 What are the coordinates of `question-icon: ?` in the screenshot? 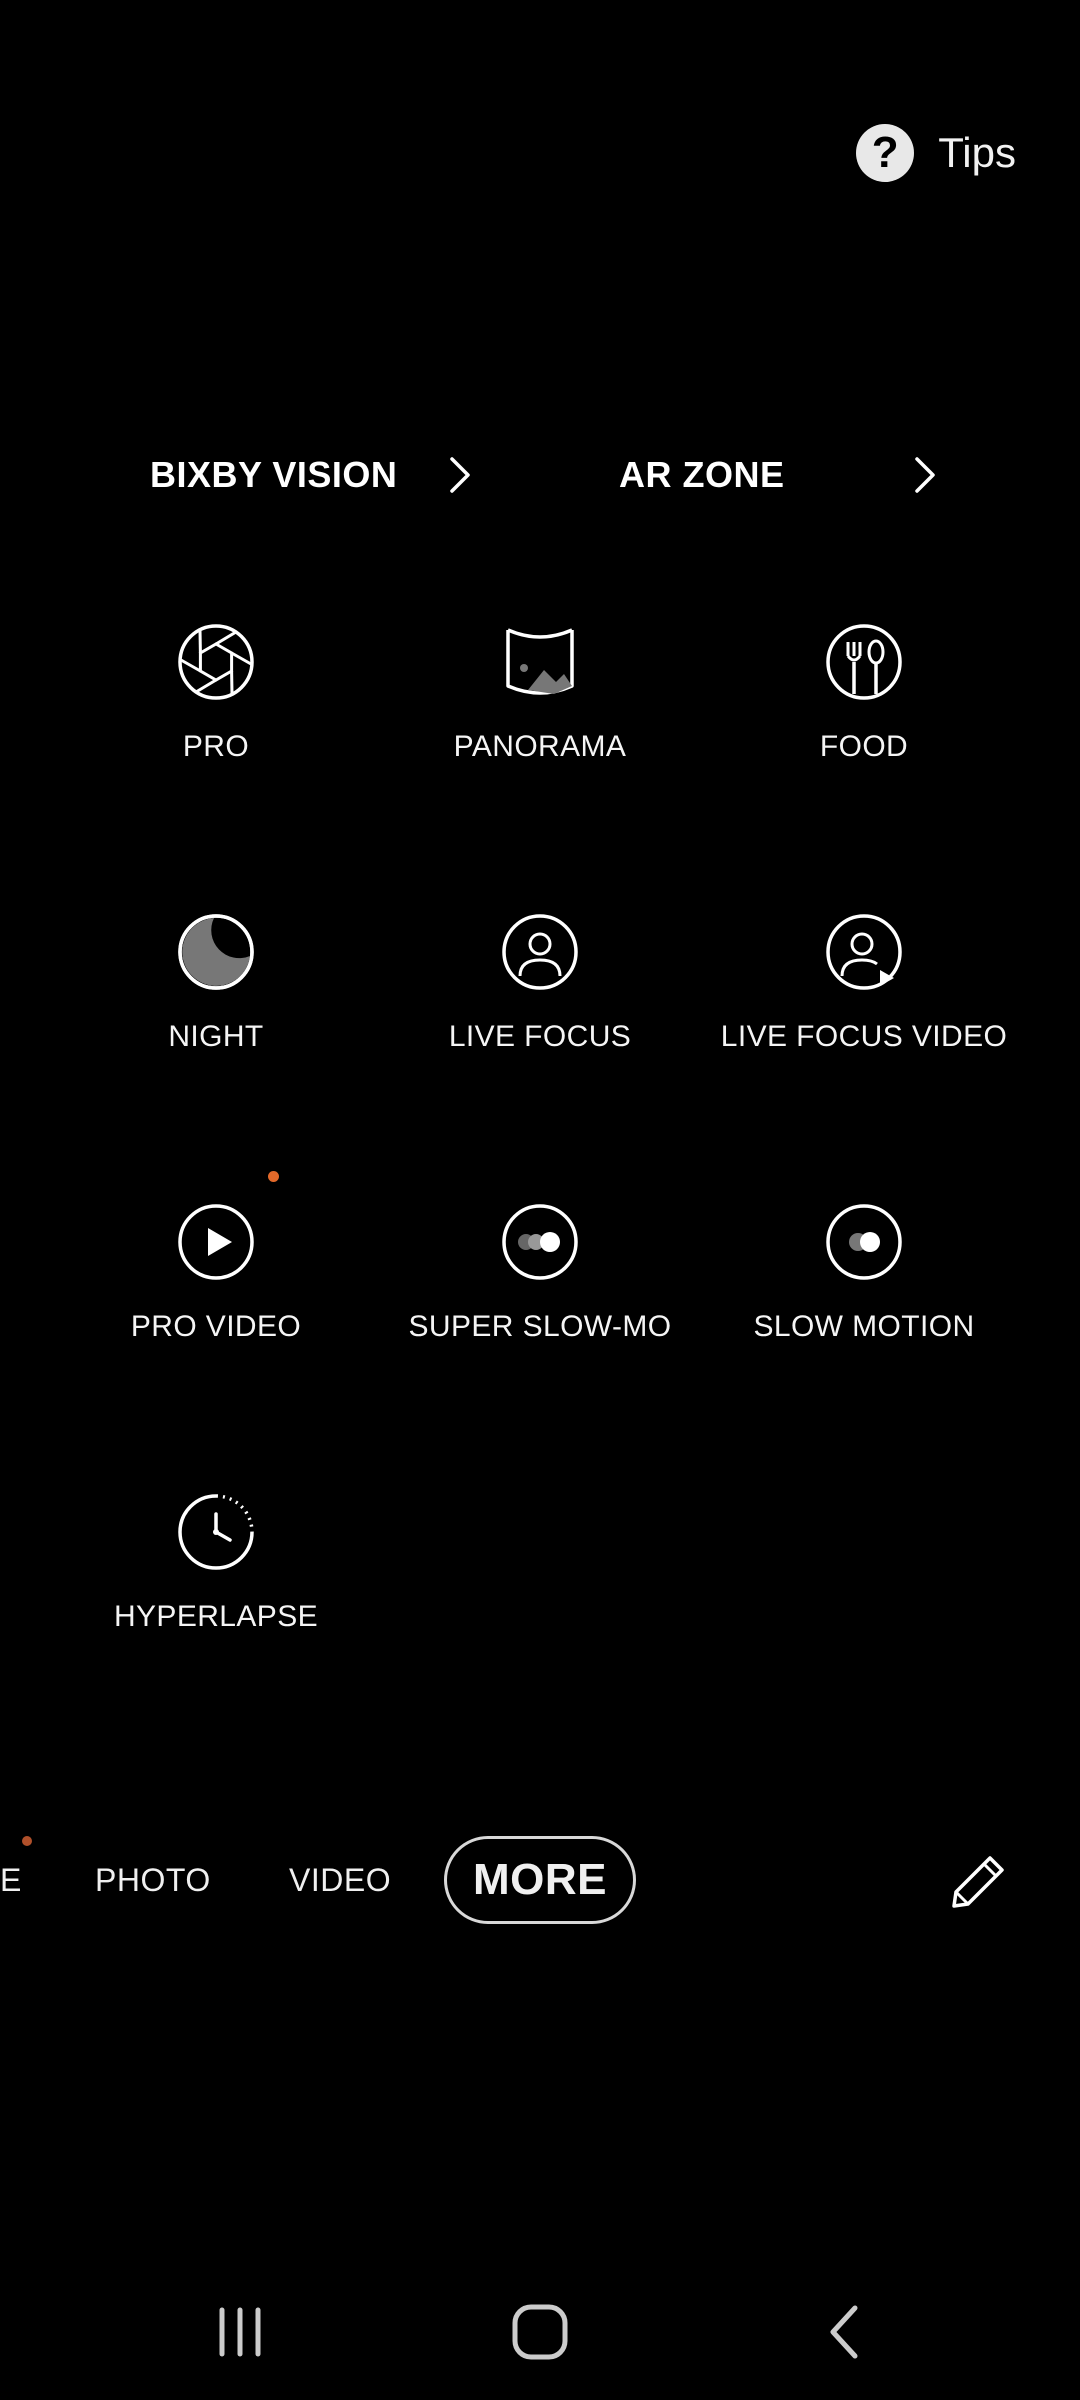 It's located at (885, 153).